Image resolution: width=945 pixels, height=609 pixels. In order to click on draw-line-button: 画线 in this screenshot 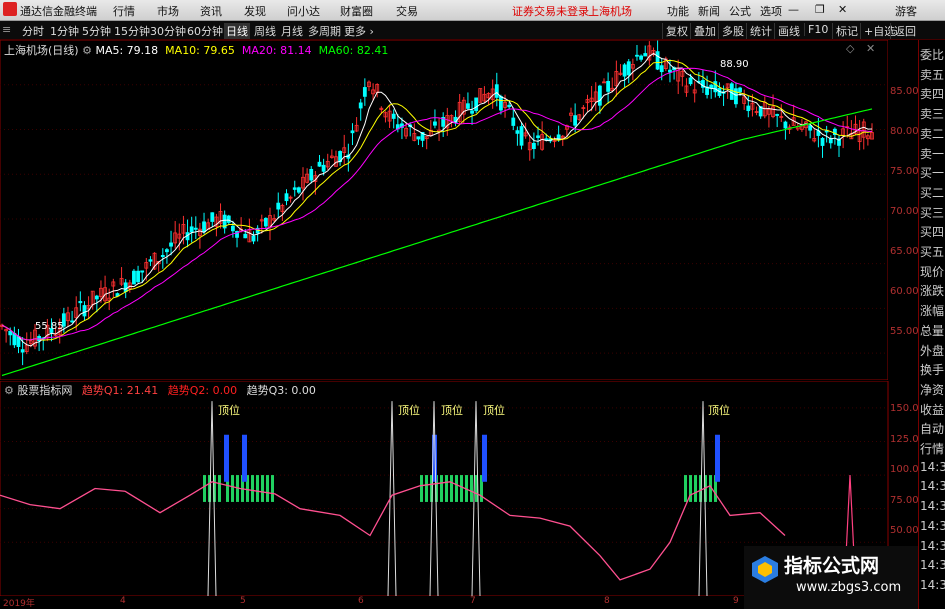, I will do `click(787, 31)`.